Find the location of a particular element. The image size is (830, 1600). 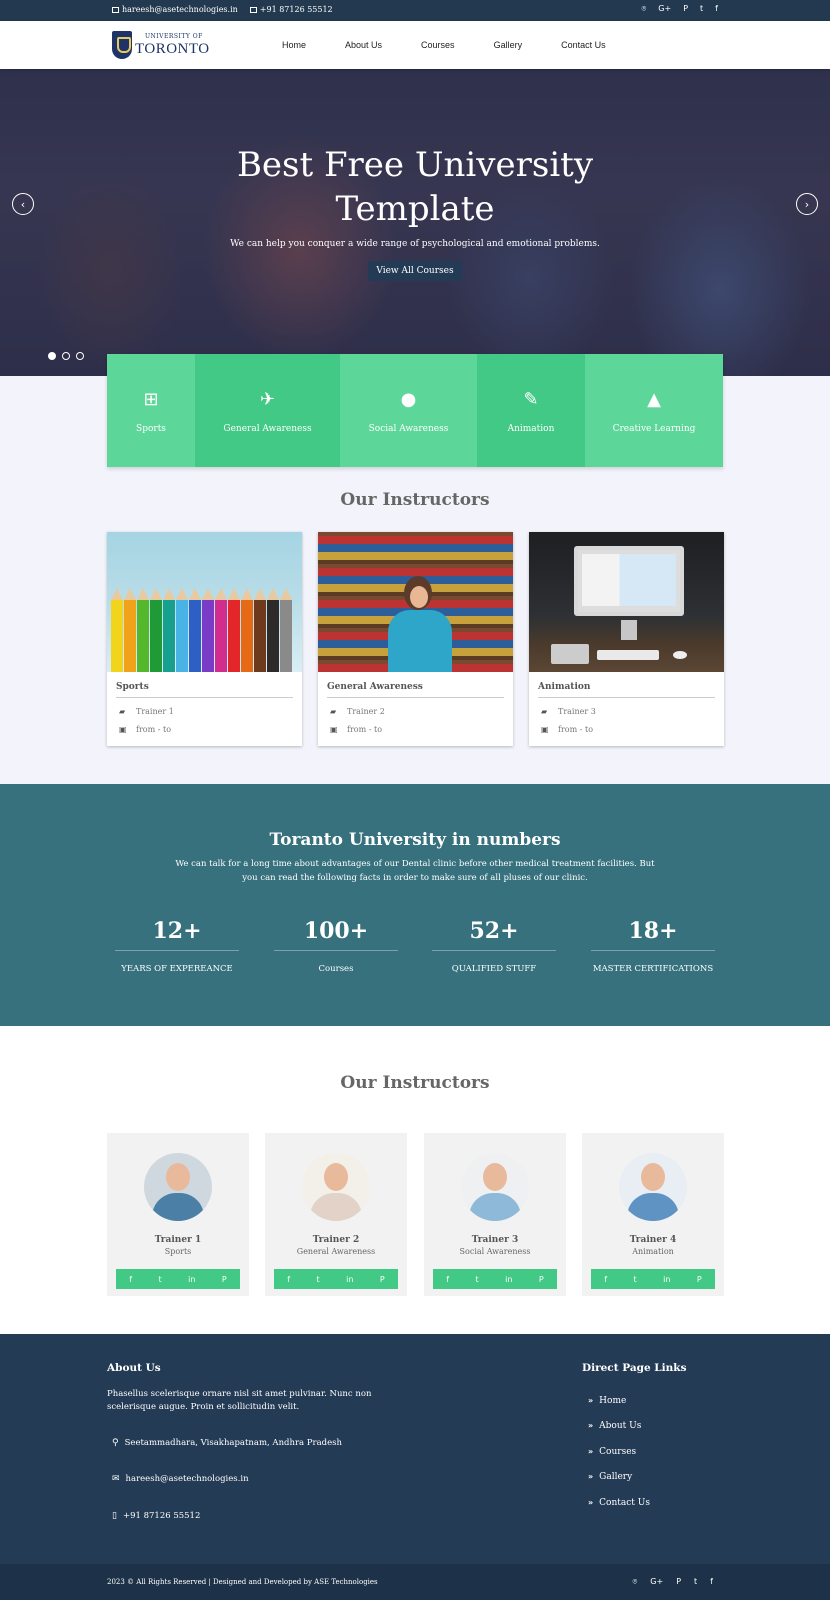

stat-number: 12+ is located at coordinates (177, 934).